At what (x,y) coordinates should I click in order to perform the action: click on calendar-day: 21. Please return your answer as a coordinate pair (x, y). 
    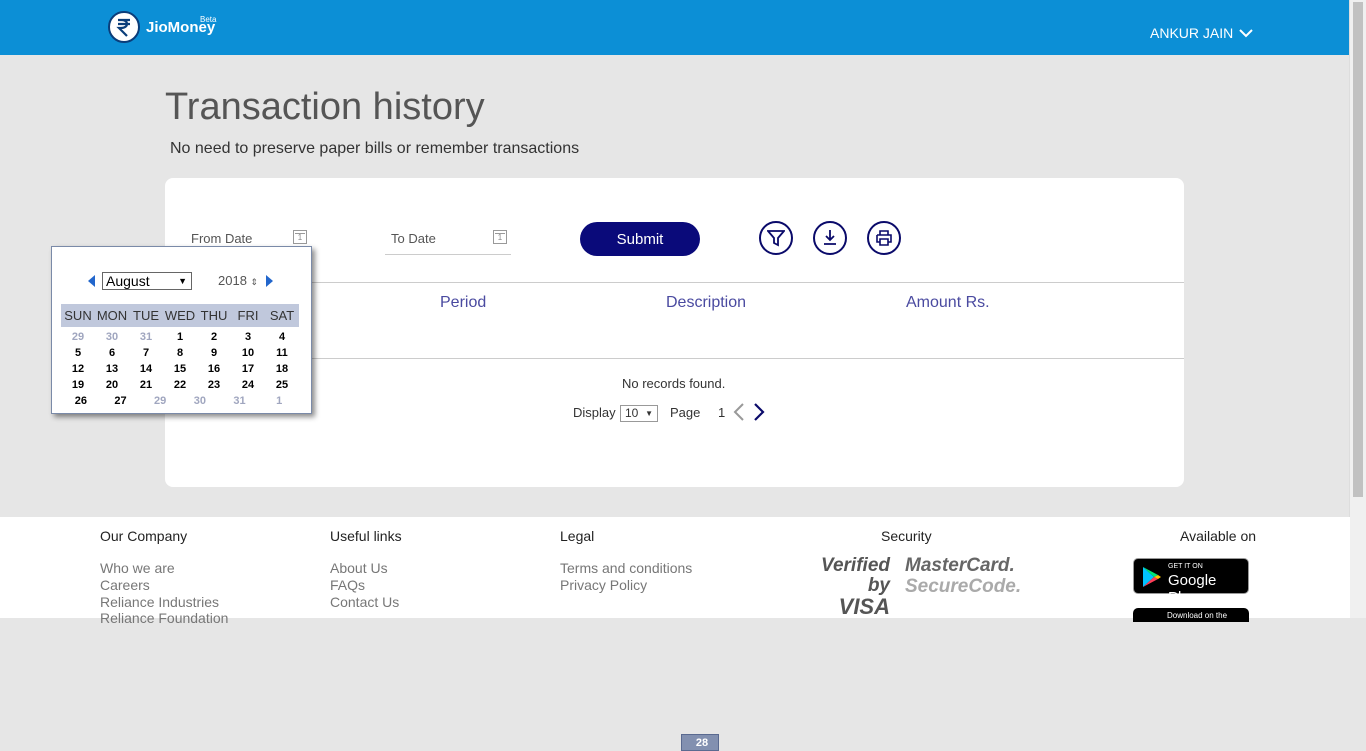
    Looking at the image, I should click on (146, 385).